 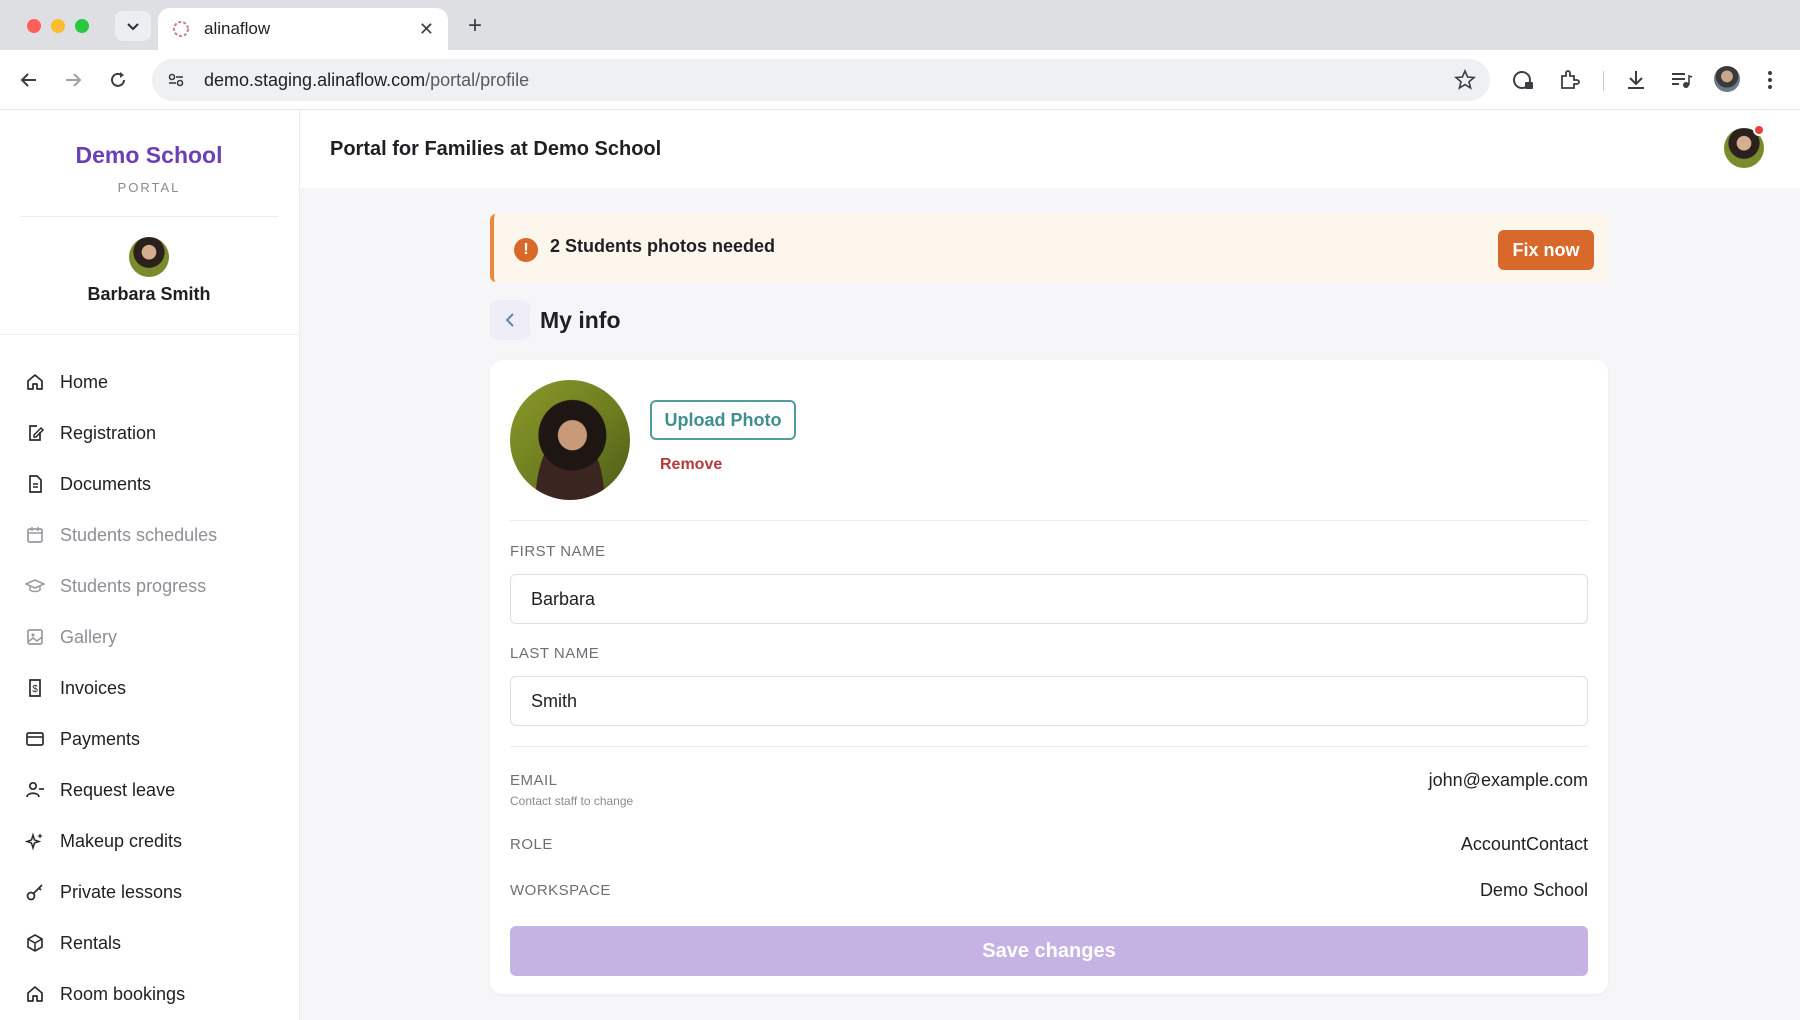 I want to click on portal-label: PORTAL, so click(x=149, y=187).